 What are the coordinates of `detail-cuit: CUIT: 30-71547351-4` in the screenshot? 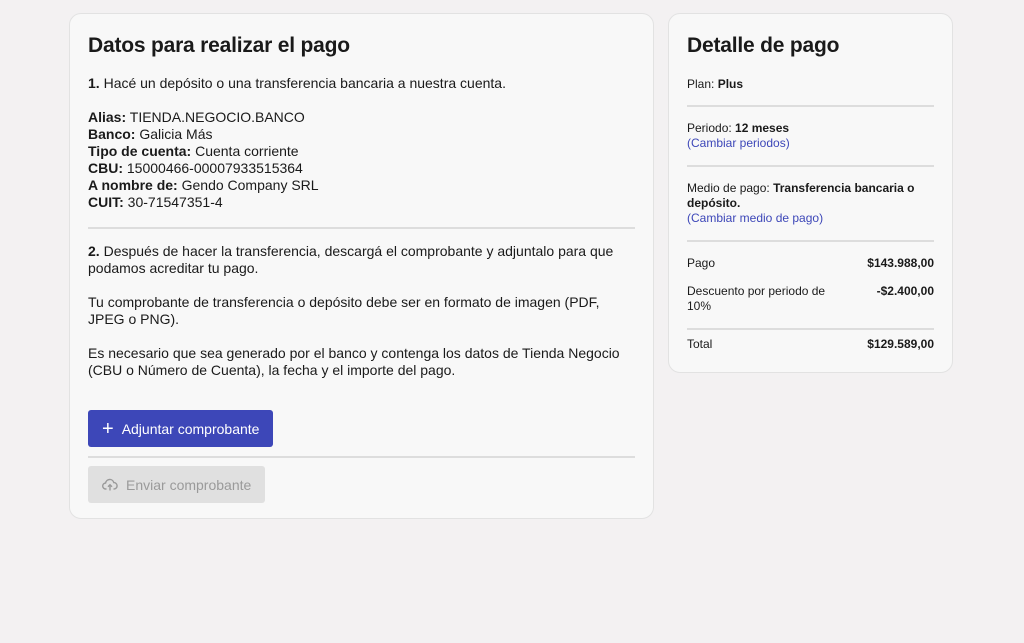 It's located at (361, 202).